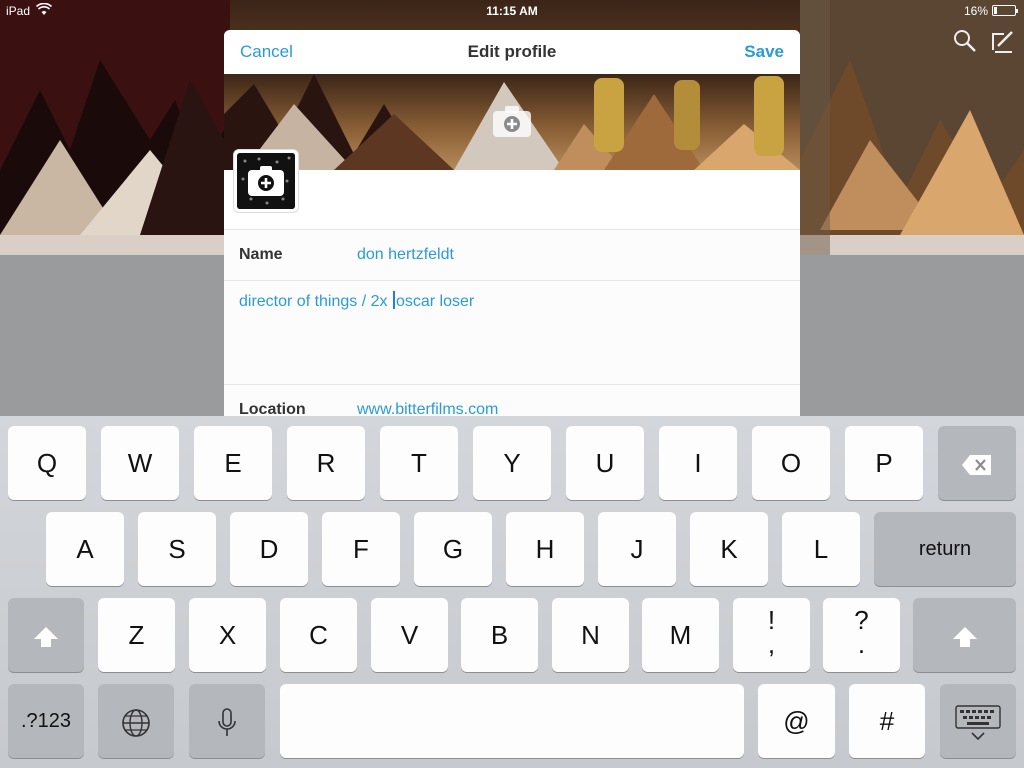  Describe the element at coordinates (680, 635) in the screenshot. I see `key-m: M` at that location.